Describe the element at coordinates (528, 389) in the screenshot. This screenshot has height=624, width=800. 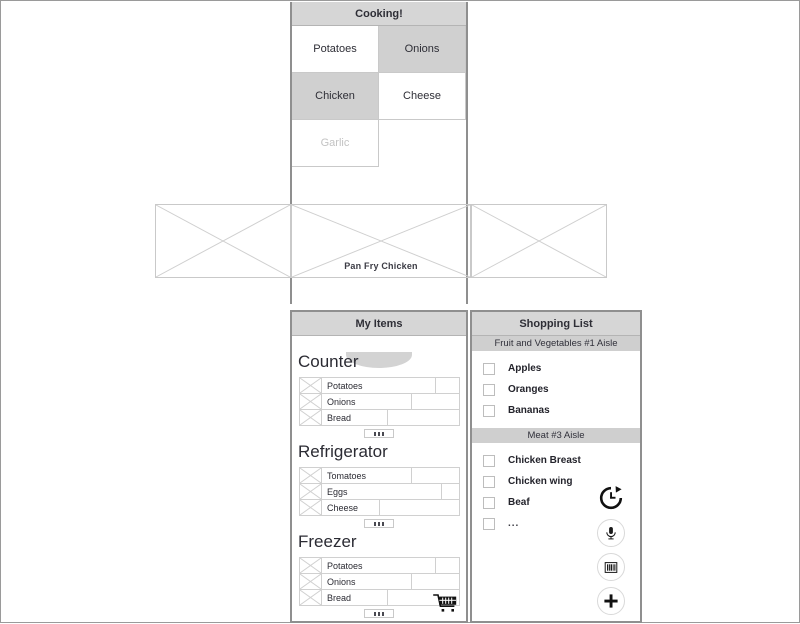
I see `list-item-label: Oranges` at that location.